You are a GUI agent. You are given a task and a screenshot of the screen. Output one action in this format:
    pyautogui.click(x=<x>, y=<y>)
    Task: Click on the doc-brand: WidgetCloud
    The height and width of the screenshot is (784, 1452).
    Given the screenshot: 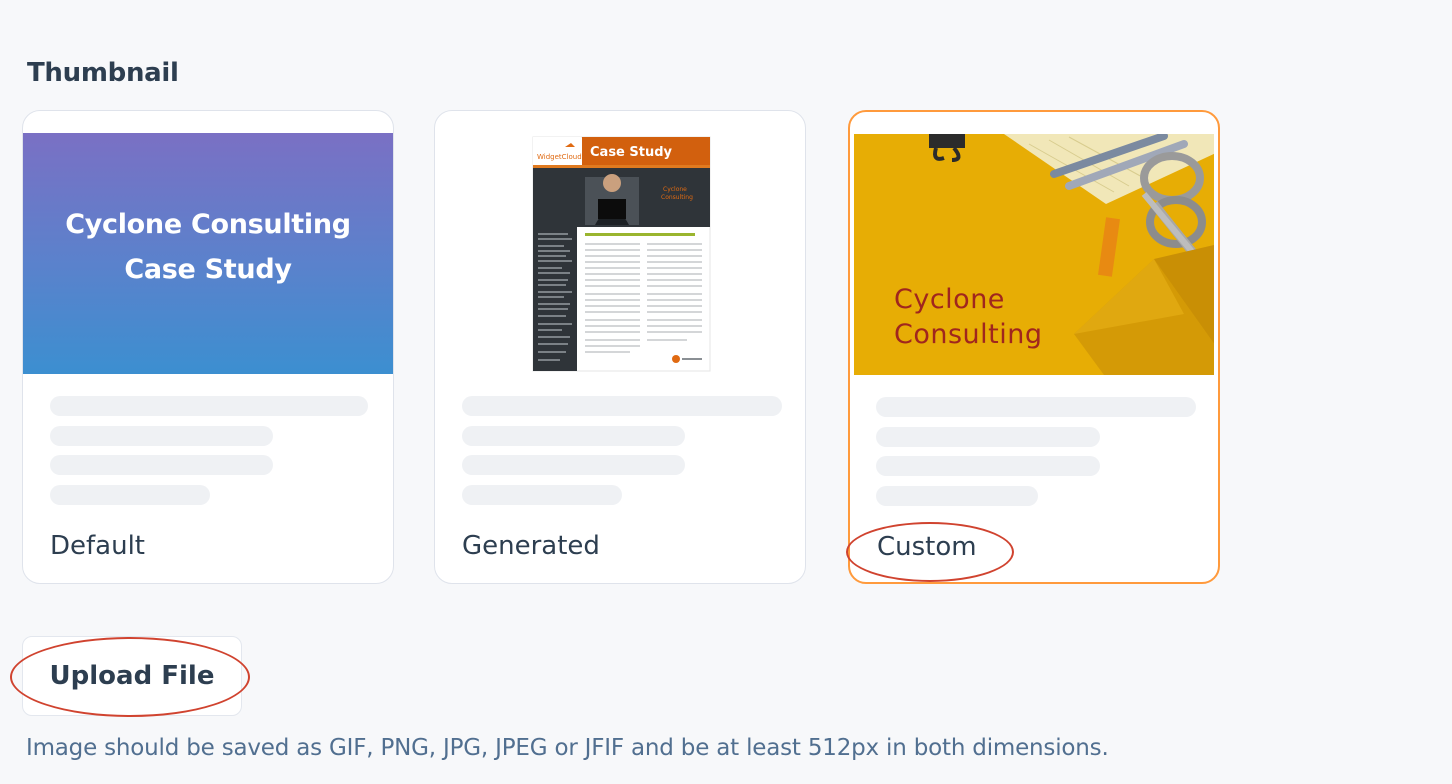 What is the action you would take?
    pyautogui.click(x=559, y=157)
    